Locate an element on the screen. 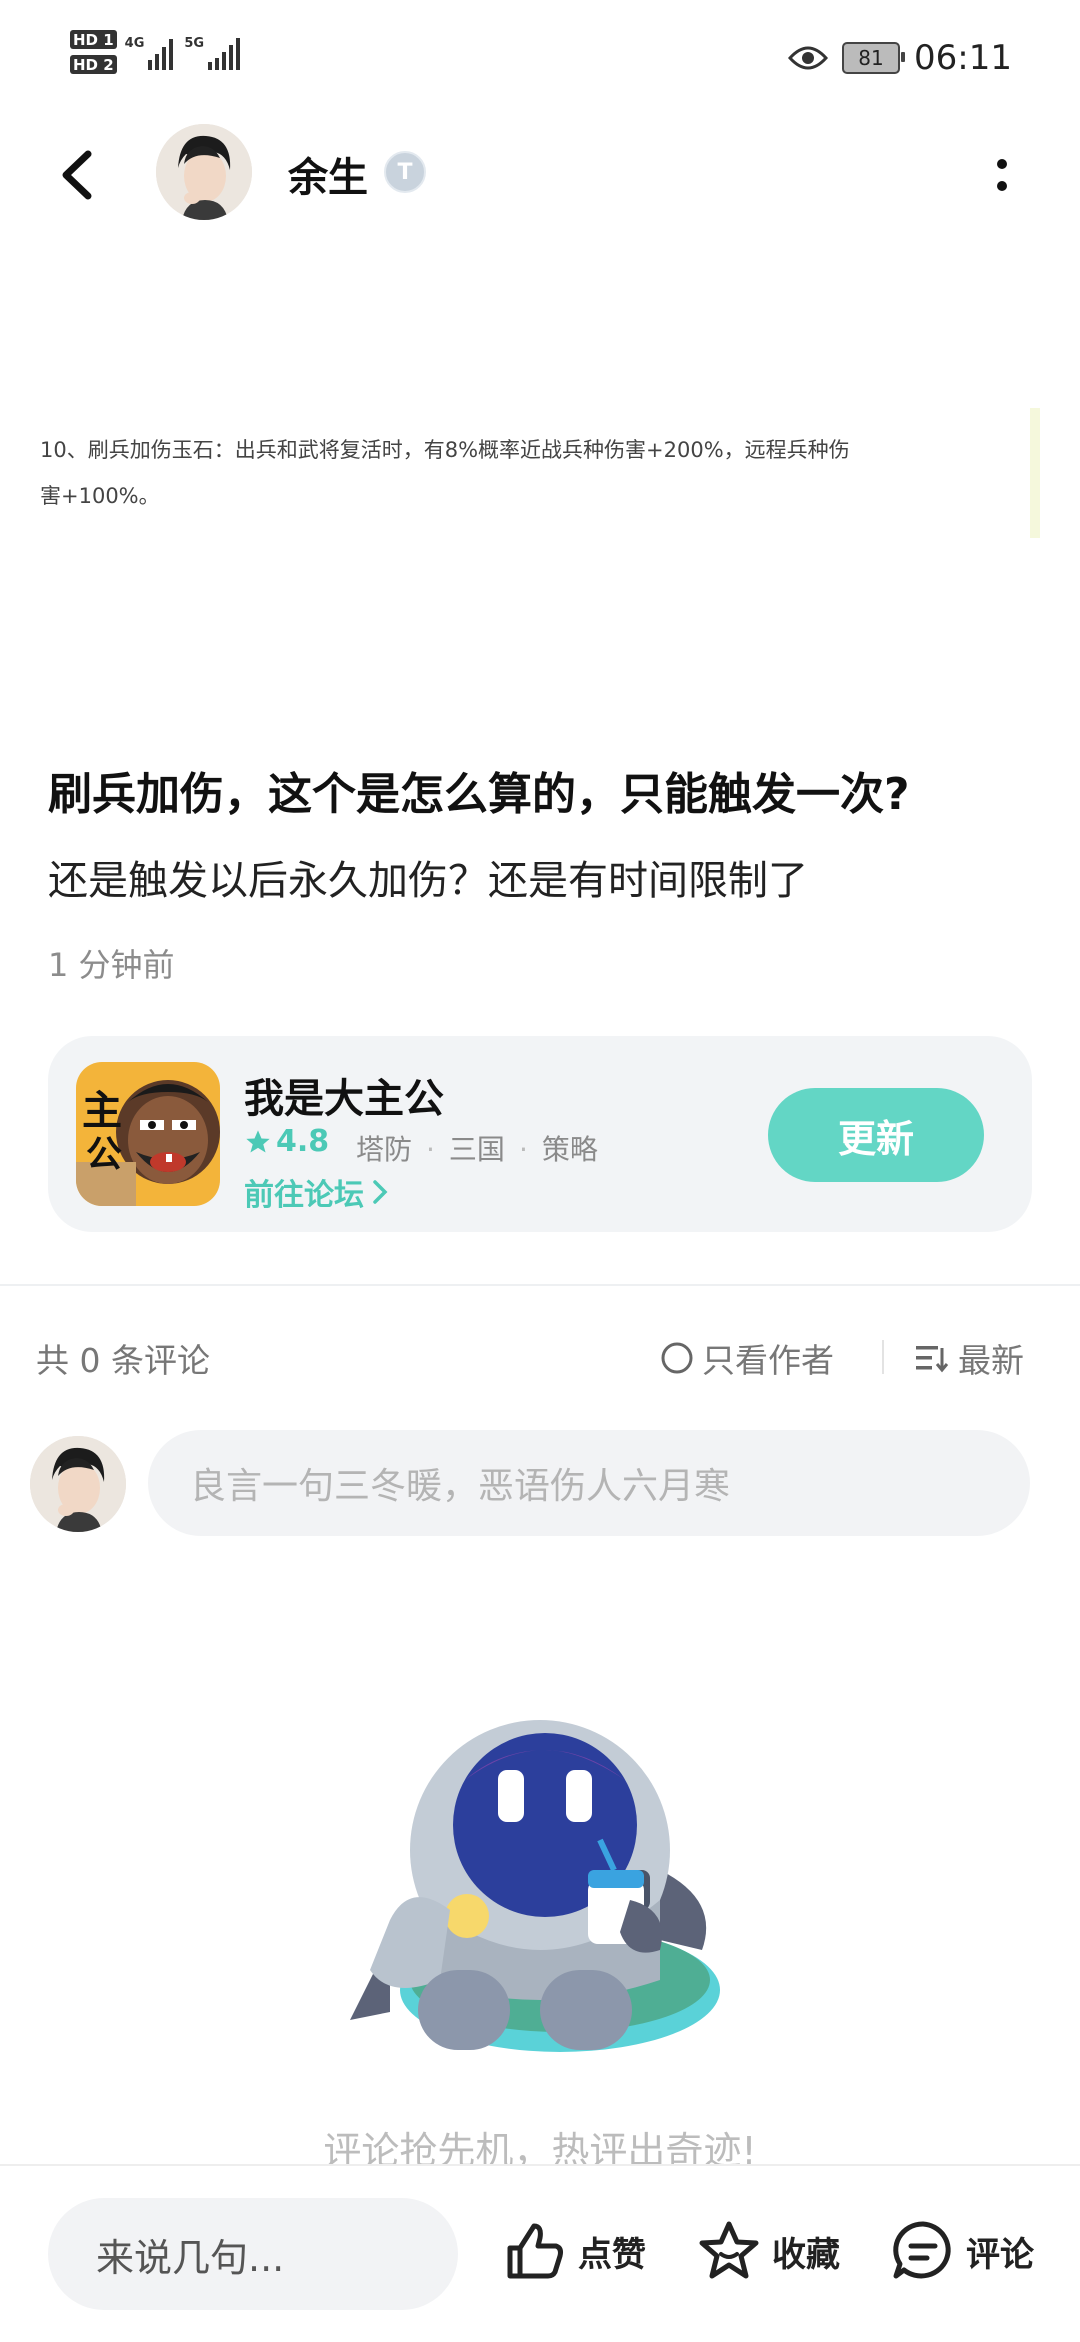 The width and height of the screenshot is (1080, 2342). net2-label: 5G is located at coordinates (194, 43).